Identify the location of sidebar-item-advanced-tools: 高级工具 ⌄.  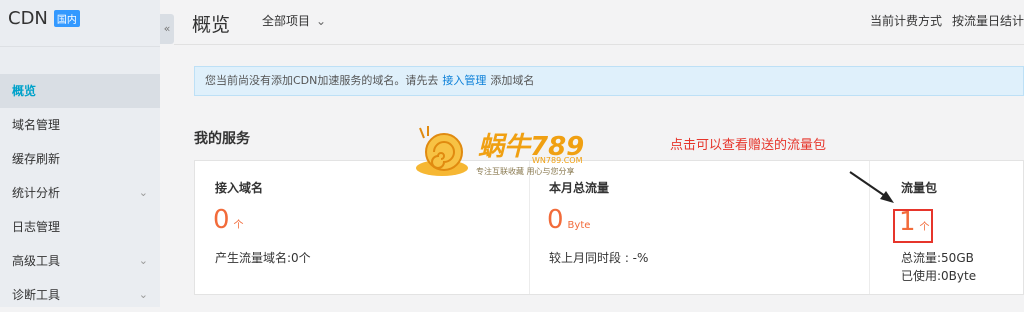
(80, 261).